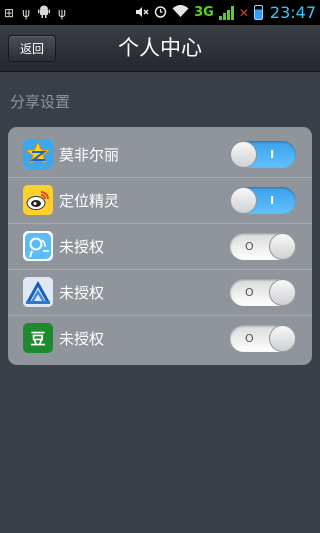 This screenshot has width=320, height=533. Describe the element at coordinates (160, 200) in the screenshot. I see `list-item: 定位精灵 I` at that location.